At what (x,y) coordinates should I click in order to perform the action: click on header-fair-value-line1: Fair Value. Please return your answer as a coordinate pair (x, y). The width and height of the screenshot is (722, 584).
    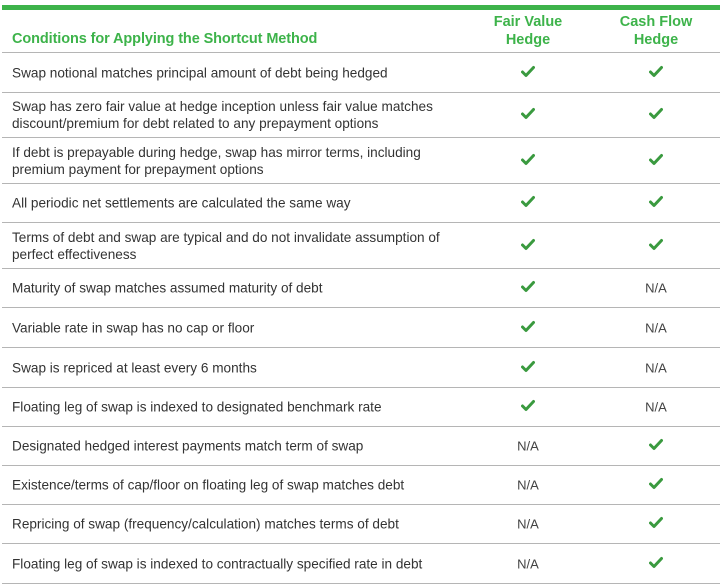
    Looking at the image, I should click on (528, 22).